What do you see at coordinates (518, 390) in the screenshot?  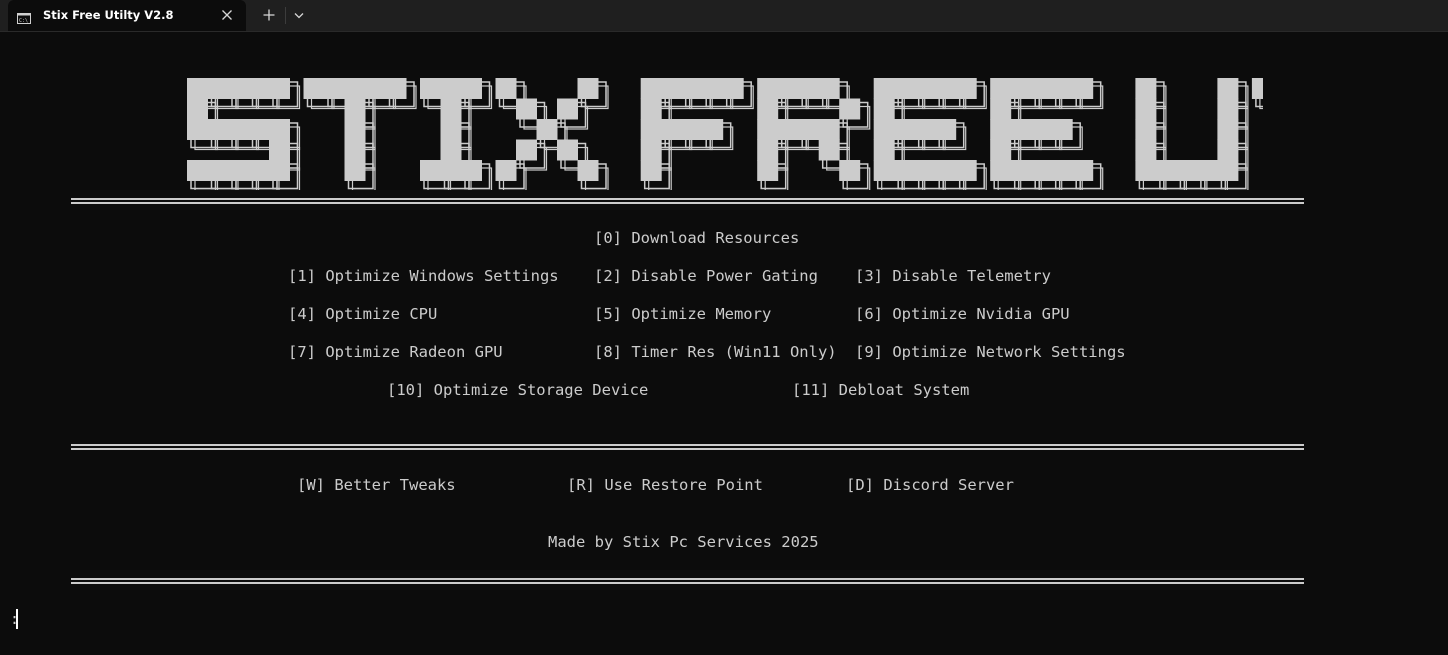 I see `menu-item-10: [10] Optimize Storage Device` at bounding box center [518, 390].